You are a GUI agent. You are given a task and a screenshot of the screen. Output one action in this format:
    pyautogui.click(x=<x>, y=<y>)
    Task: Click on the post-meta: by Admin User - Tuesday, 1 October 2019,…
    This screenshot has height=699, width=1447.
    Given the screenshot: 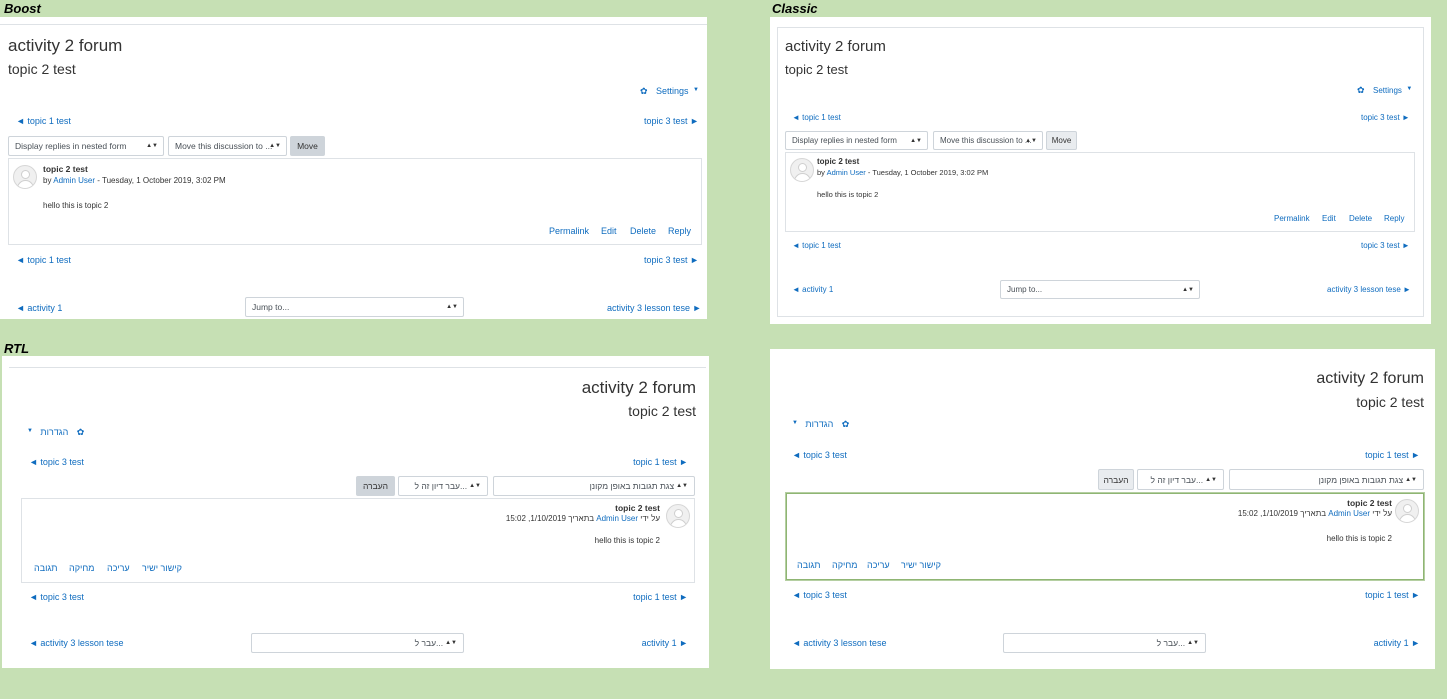 What is the action you would take?
    pyautogui.click(x=134, y=180)
    